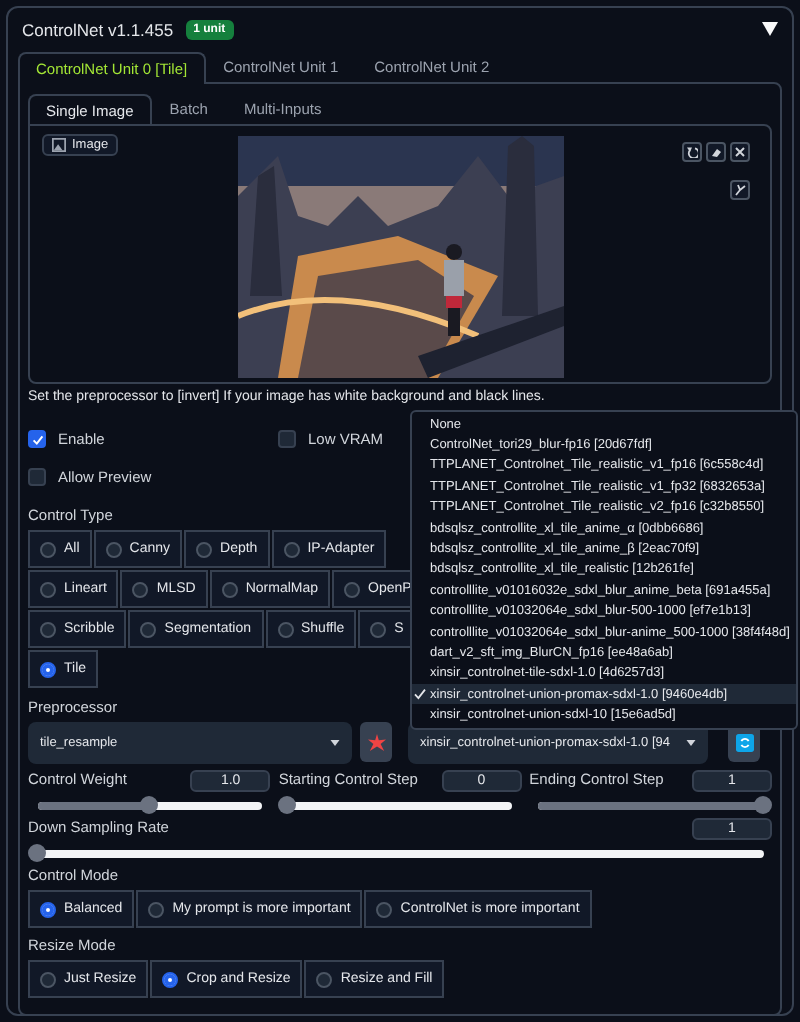  Describe the element at coordinates (98, 29) in the screenshot. I see `panel-title: ControlNet v1.1.455` at that location.